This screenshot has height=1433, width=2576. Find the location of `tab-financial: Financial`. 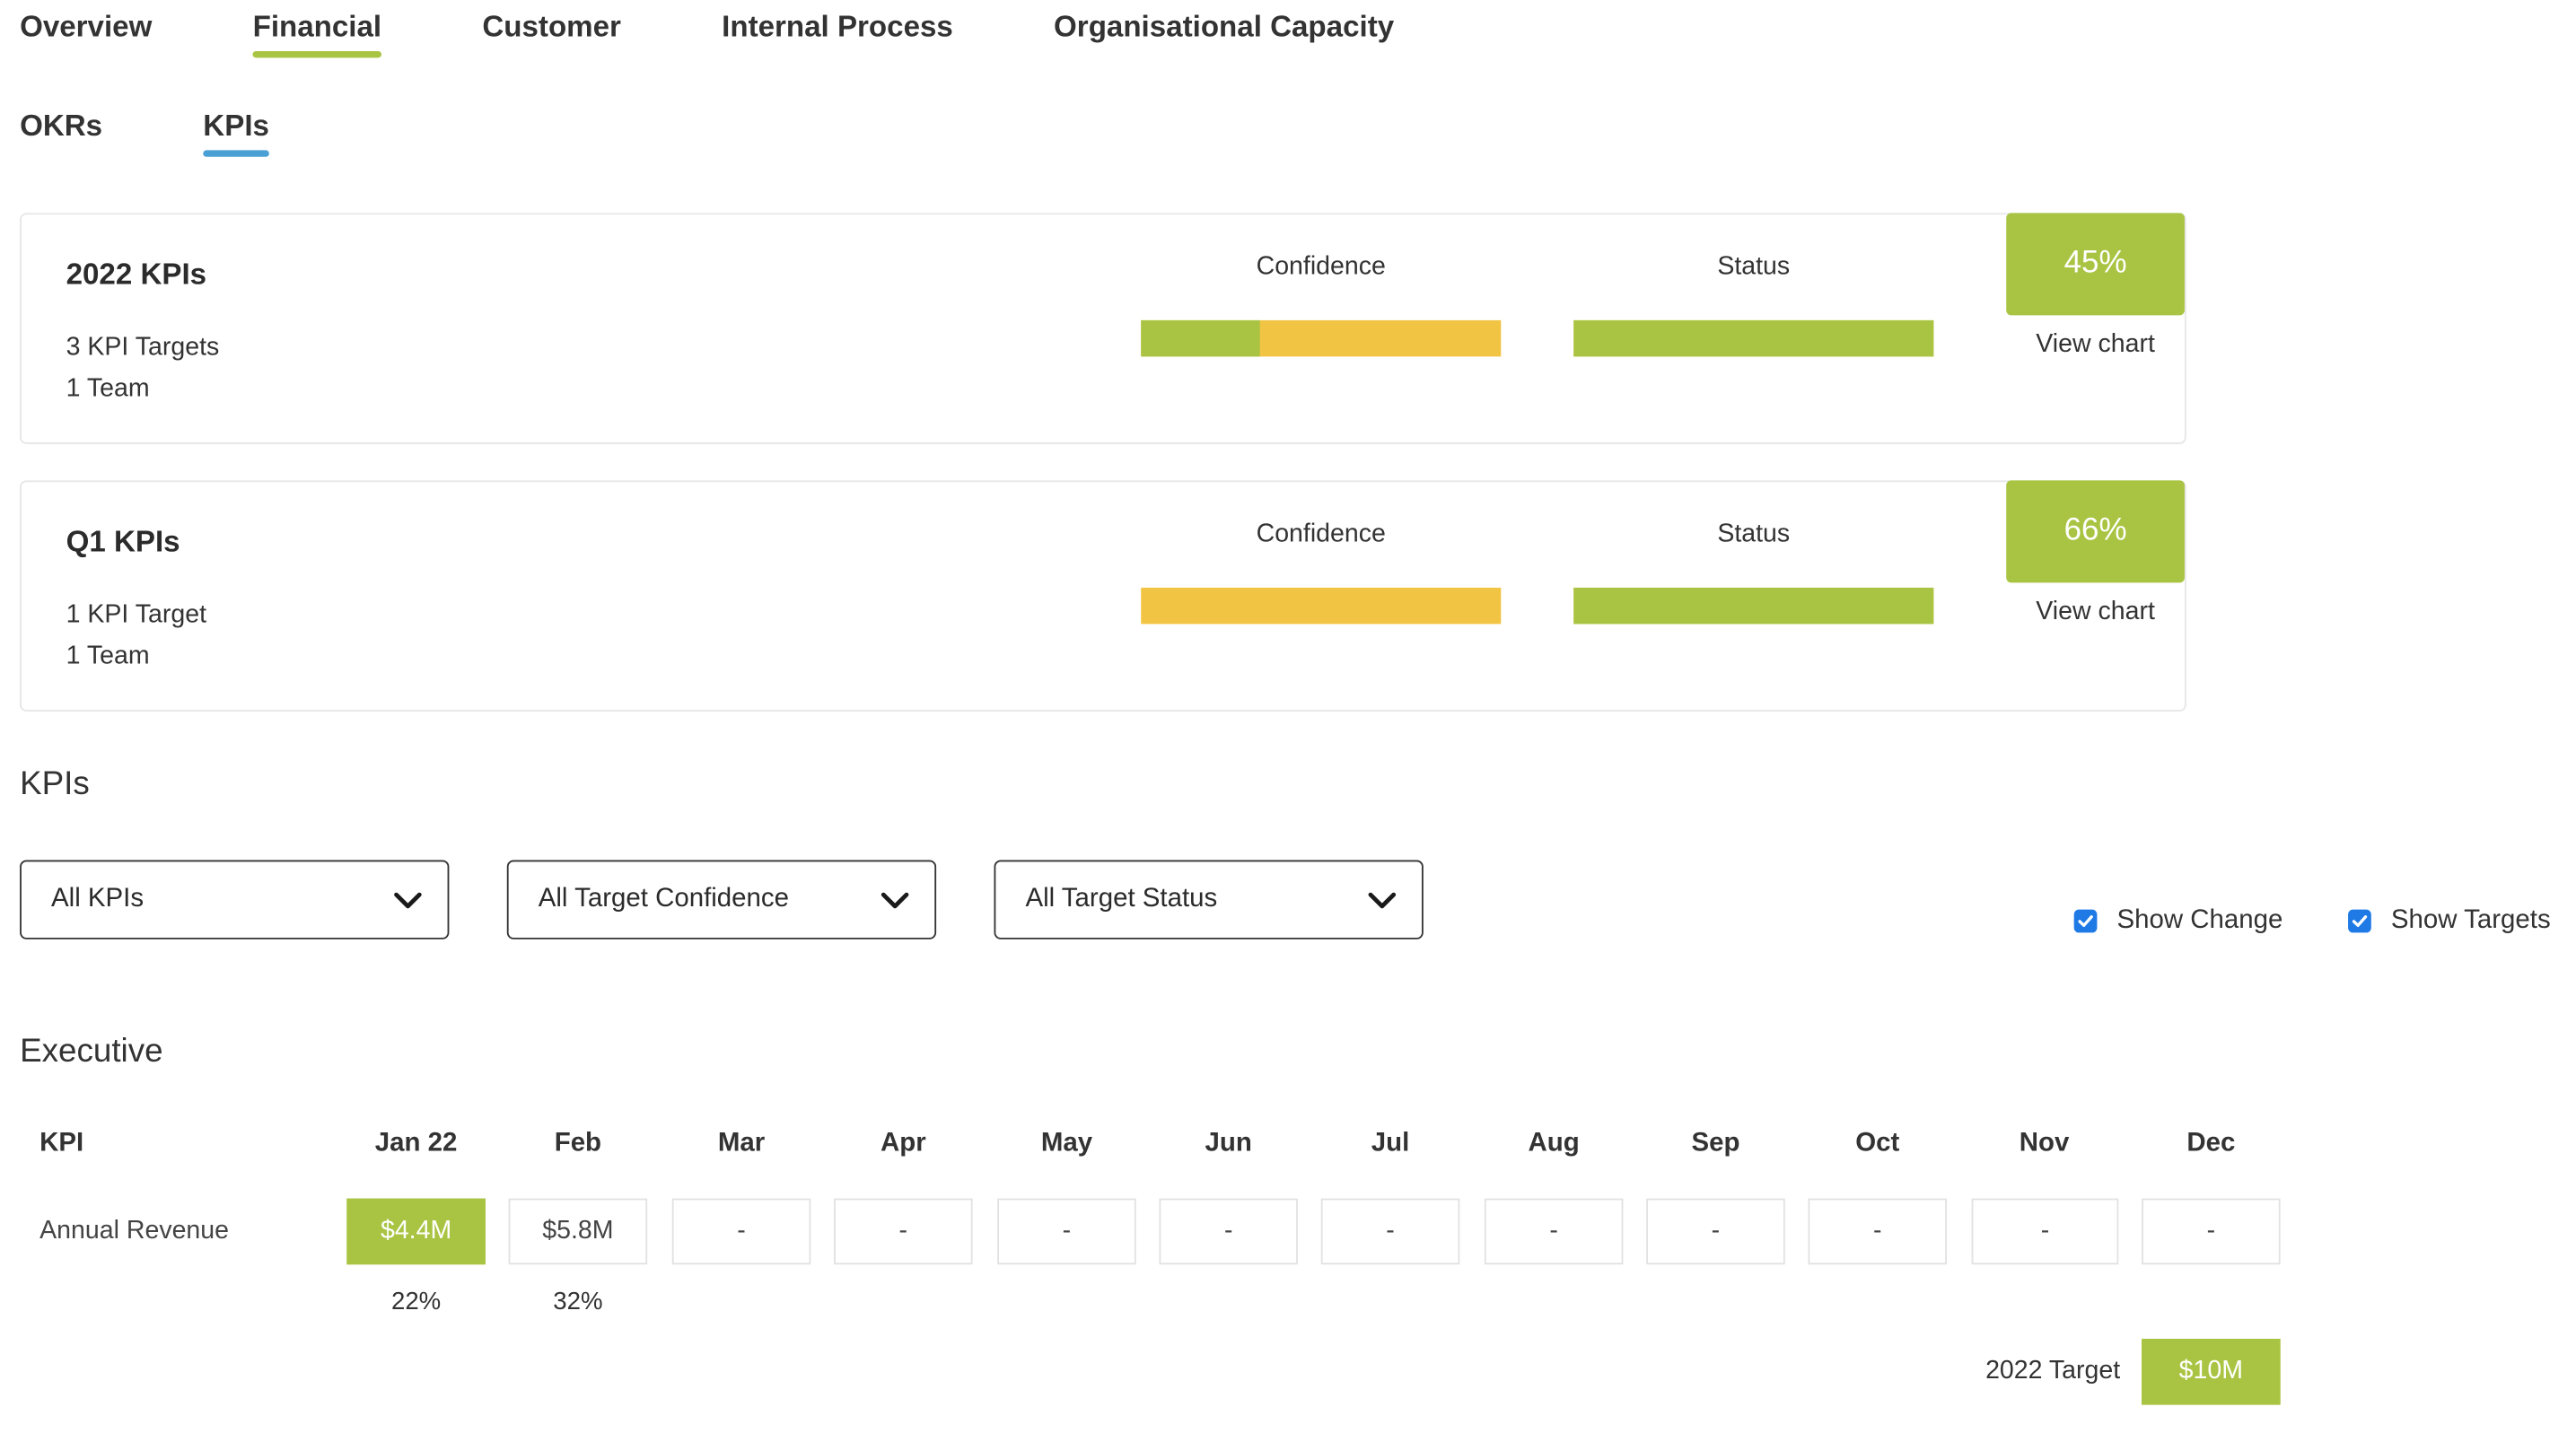

tab-financial: Financial is located at coordinates (317, 34).